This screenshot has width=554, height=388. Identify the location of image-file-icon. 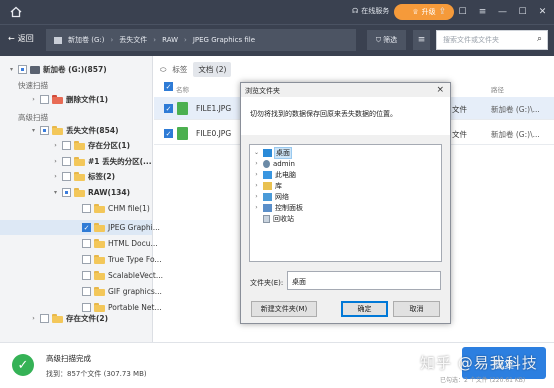
(182, 108).